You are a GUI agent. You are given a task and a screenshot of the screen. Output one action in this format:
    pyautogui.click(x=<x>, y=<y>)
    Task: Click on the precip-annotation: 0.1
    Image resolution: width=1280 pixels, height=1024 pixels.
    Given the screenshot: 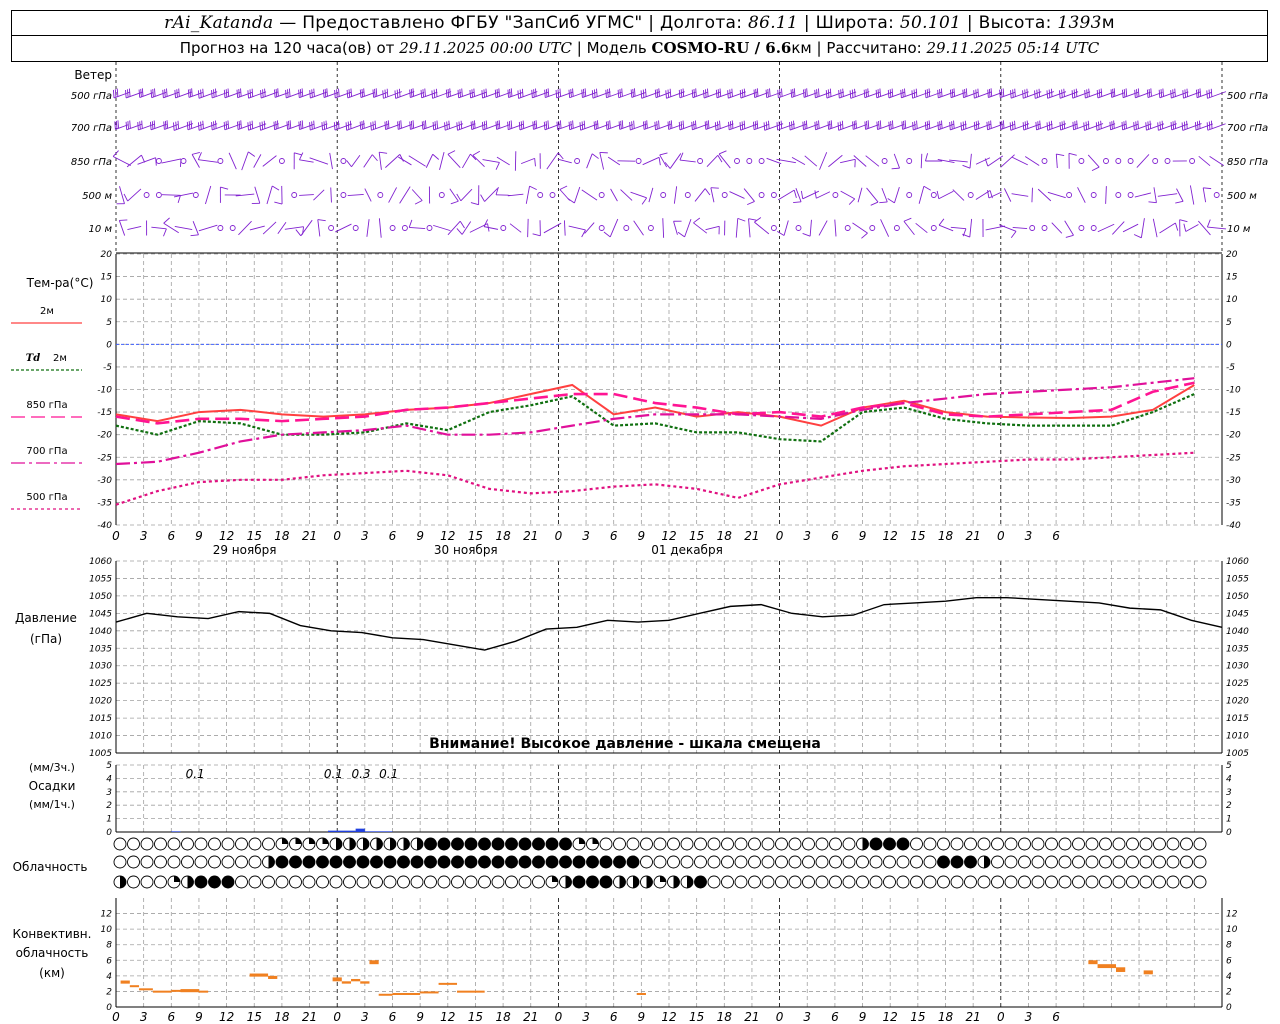 What is the action you would take?
    pyautogui.click(x=333, y=774)
    